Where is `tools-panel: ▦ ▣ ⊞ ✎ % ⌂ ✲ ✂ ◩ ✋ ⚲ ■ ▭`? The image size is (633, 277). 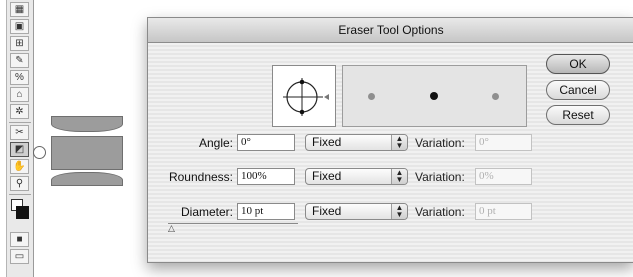 tools-panel: ▦ ▣ ⊞ ✎ % ⌂ ✲ ✂ ◩ ✋ ⚲ ■ ▭ is located at coordinates (20, 138).